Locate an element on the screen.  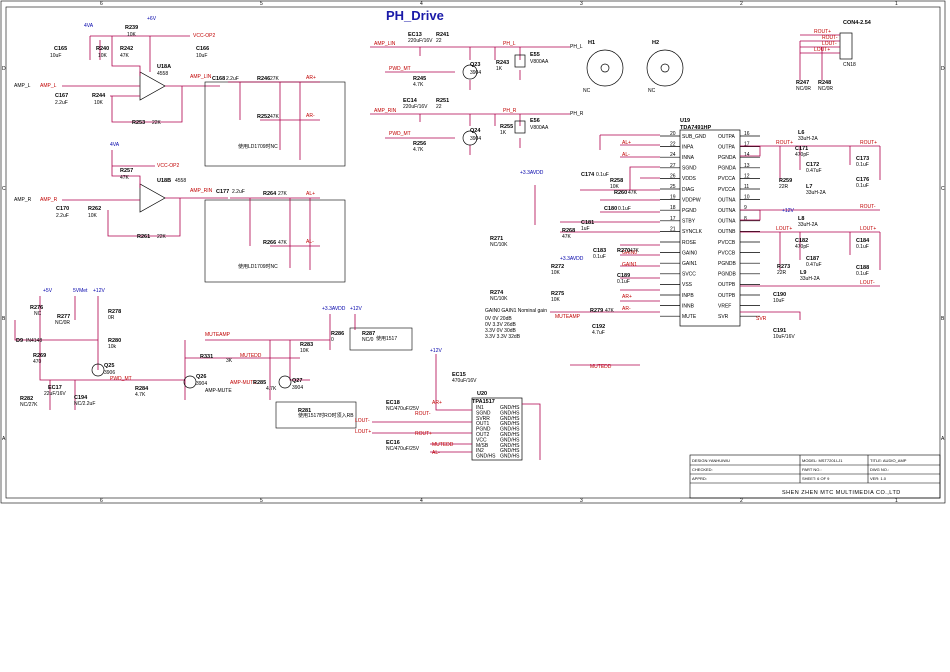
net-label: AMP_R is located at coordinates (49, 200).